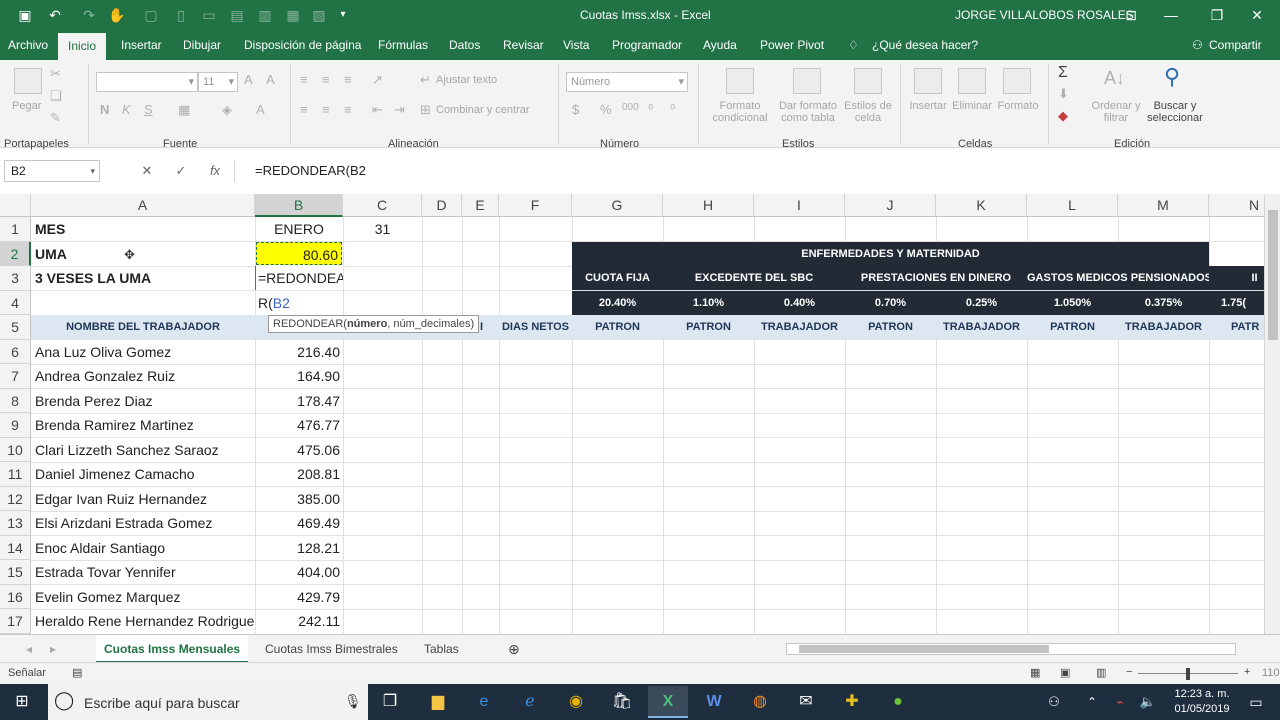 This screenshot has width=1280, height=720. Describe the element at coordinates (299, 229) in the screenshot. I see `cell-b1: ENERO` at that location.